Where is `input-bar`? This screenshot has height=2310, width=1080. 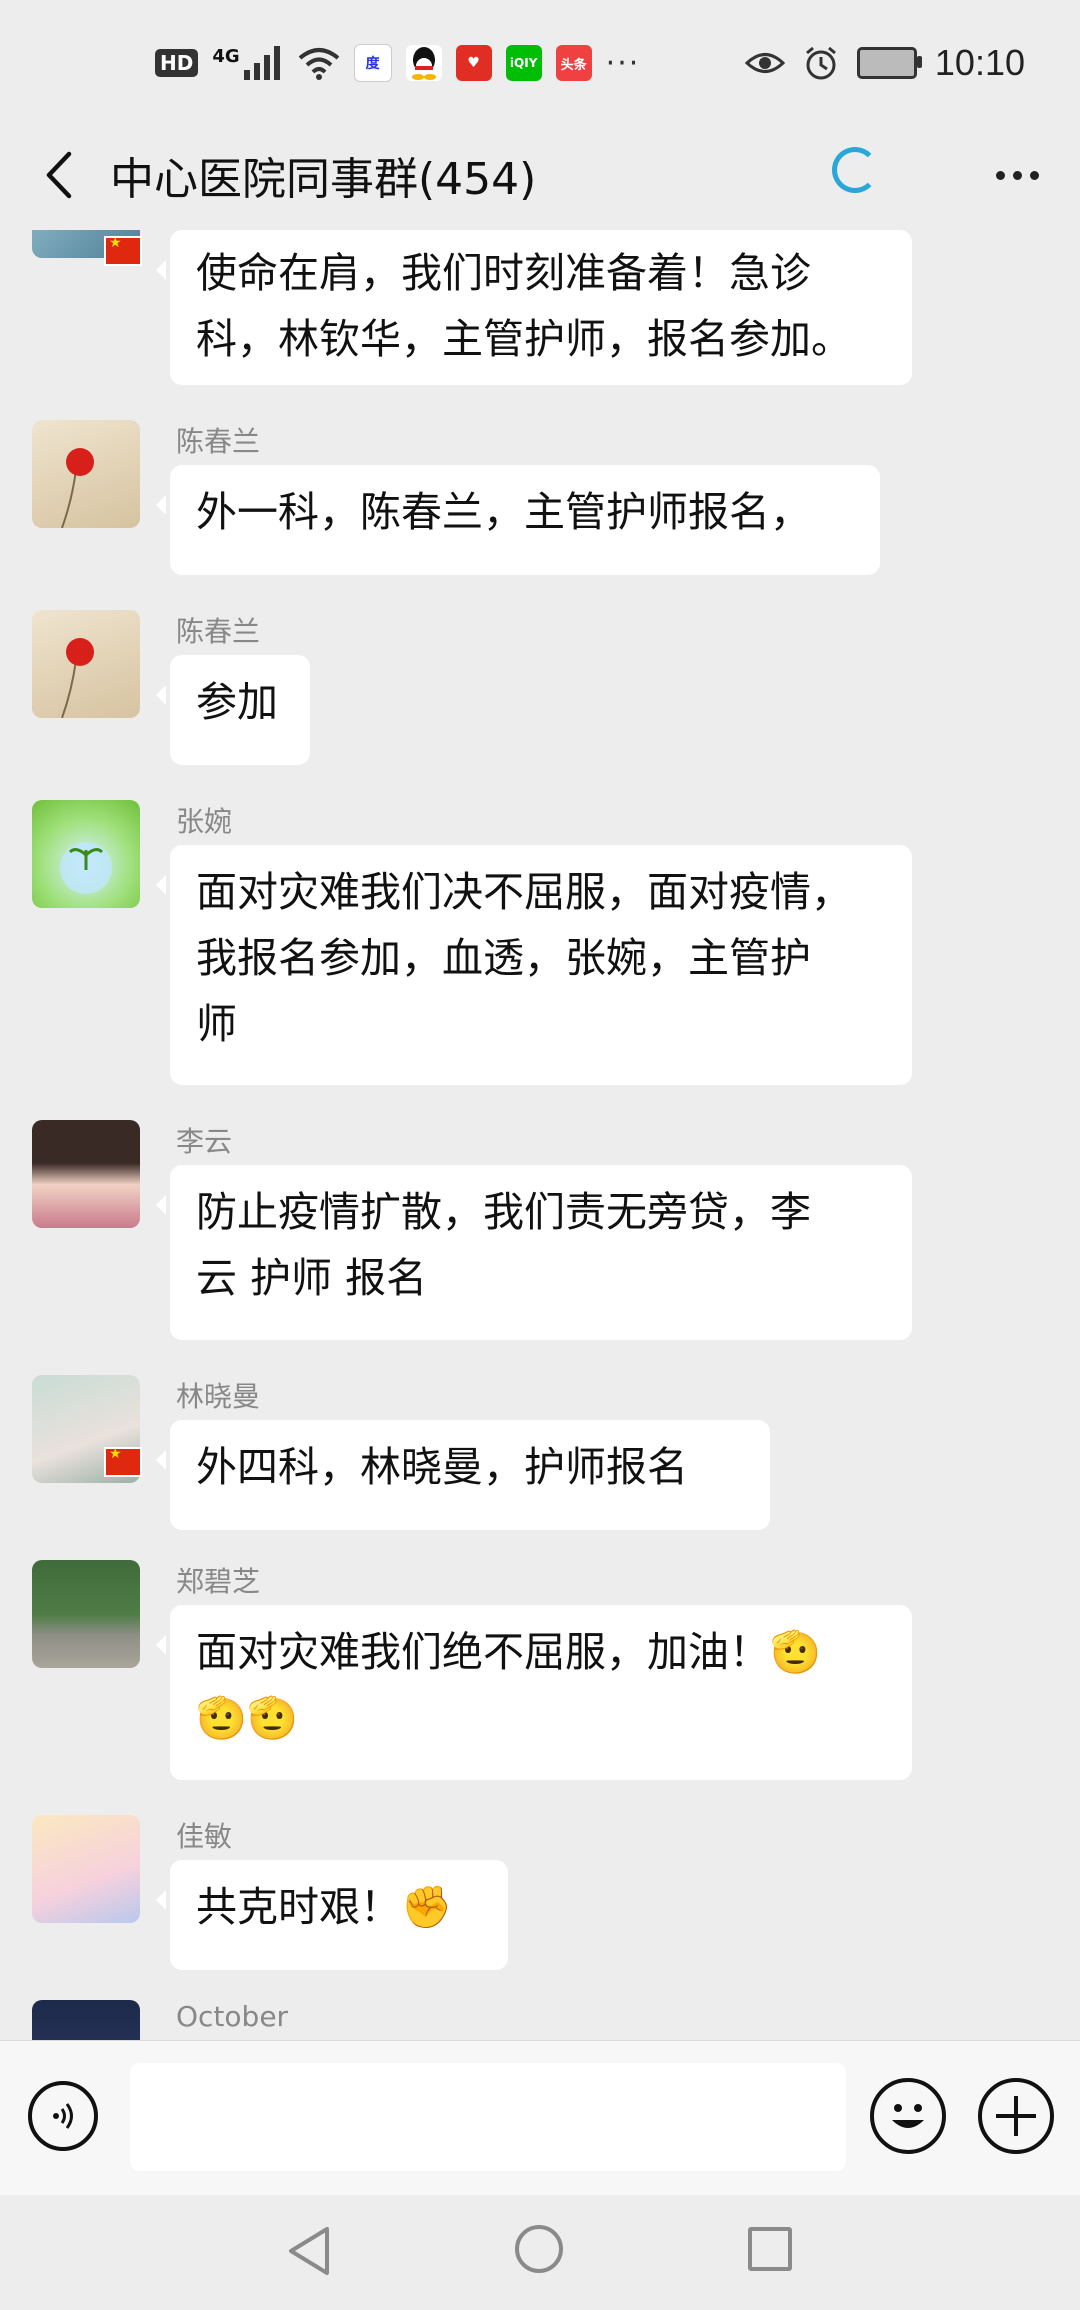
input-bar is located at coordinates (540, 2118).